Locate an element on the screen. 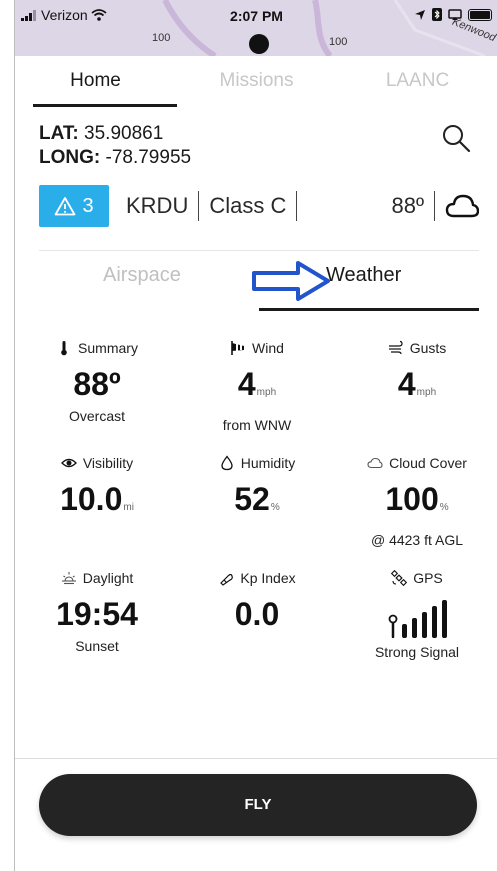 This screenshot has height=871, width=497. advisory-count: 3 is located at coordinates (88, 205).